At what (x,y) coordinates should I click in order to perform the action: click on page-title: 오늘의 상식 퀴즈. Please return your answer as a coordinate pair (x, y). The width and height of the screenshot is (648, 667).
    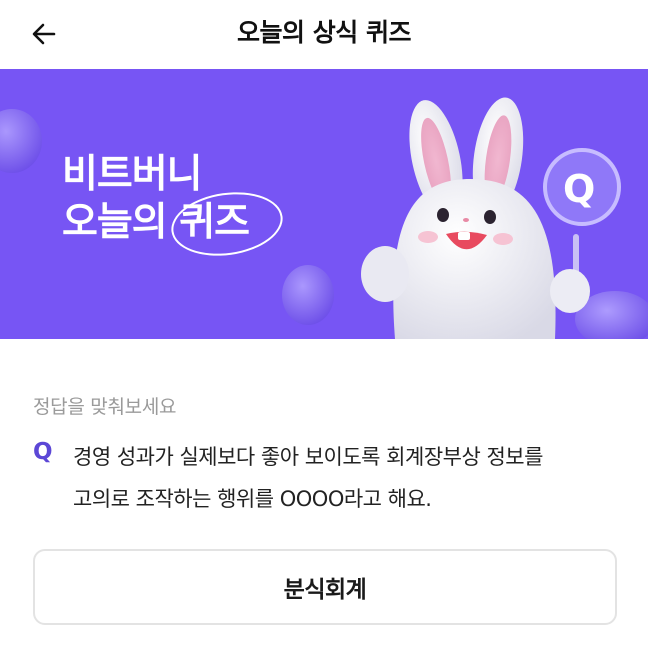
    Looking at the image, I should click on (324, 32).